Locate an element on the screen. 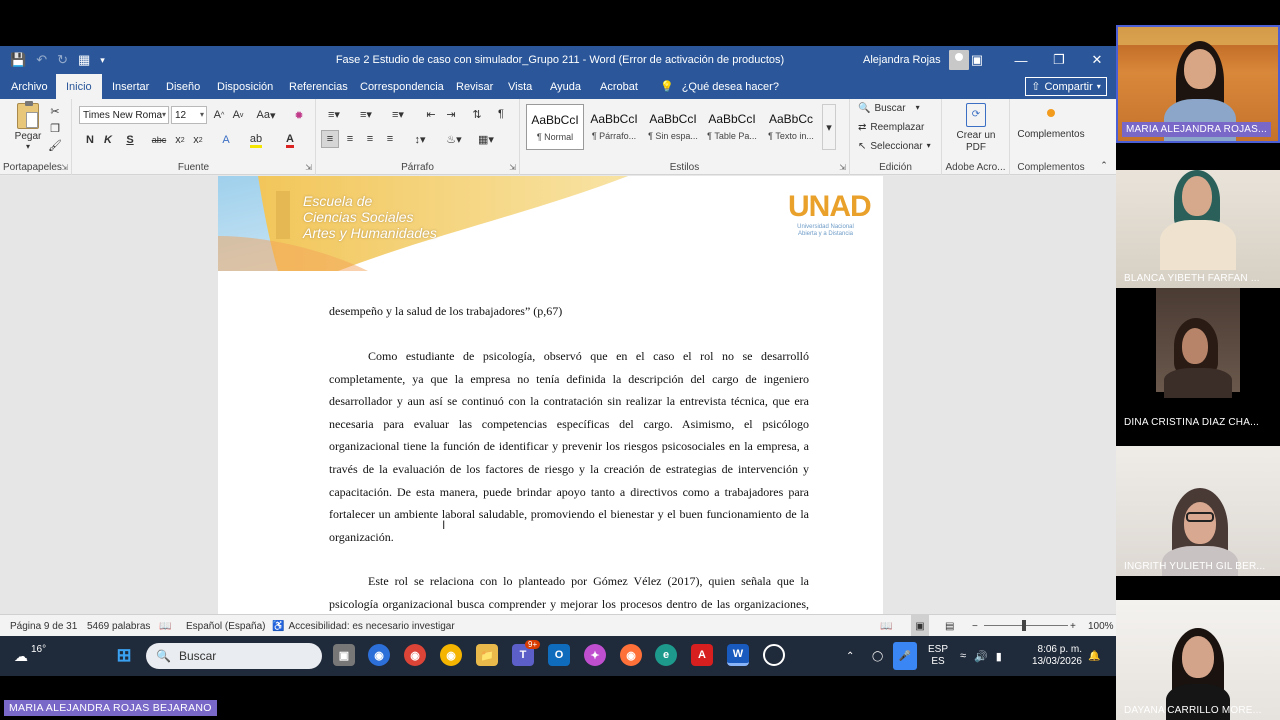  tab-referencias: Referencias is located at coordinates (318, 86).